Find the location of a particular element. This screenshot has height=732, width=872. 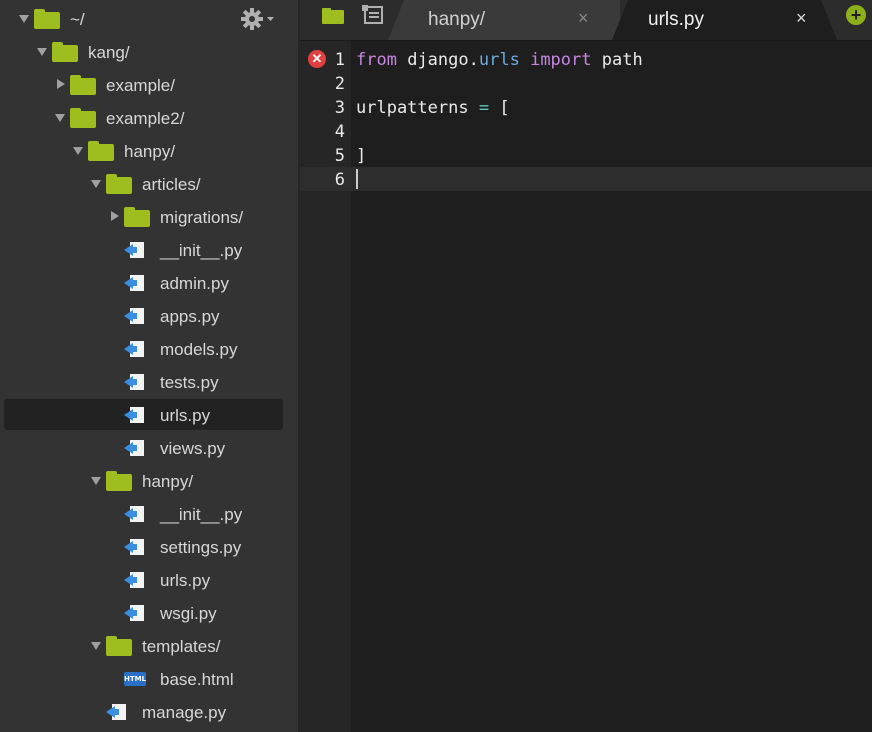

tree-file-item: settings.py is located at coordinates (149, 546).